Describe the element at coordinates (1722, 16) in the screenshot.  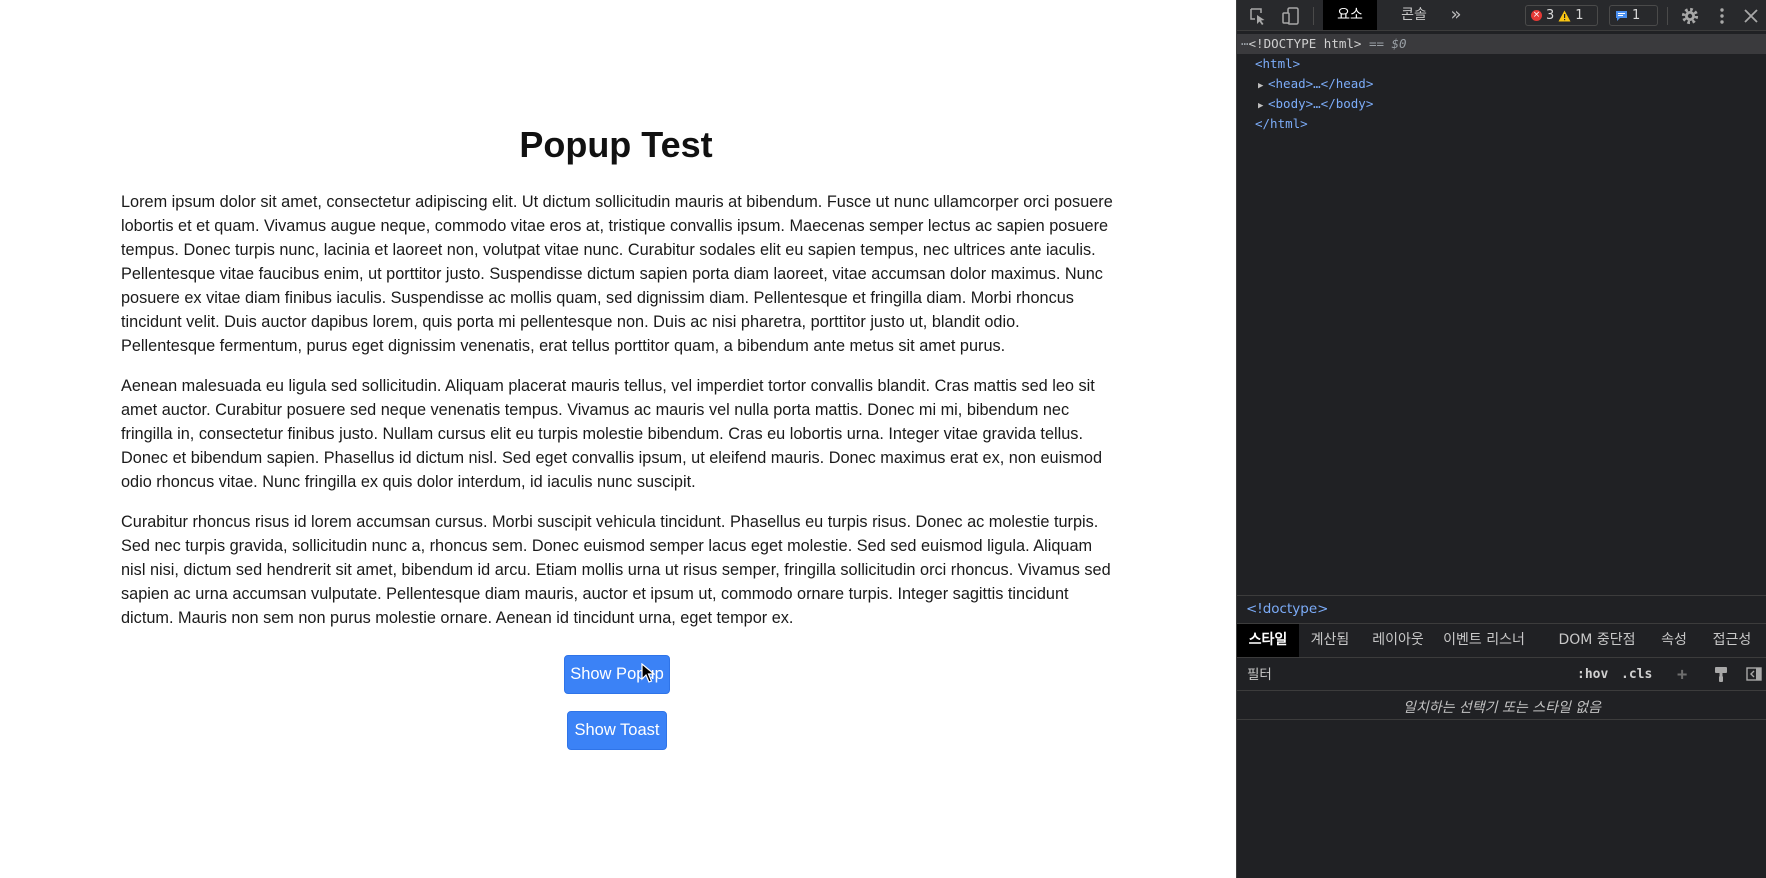
I see `kebab-menu-icon` at that location.